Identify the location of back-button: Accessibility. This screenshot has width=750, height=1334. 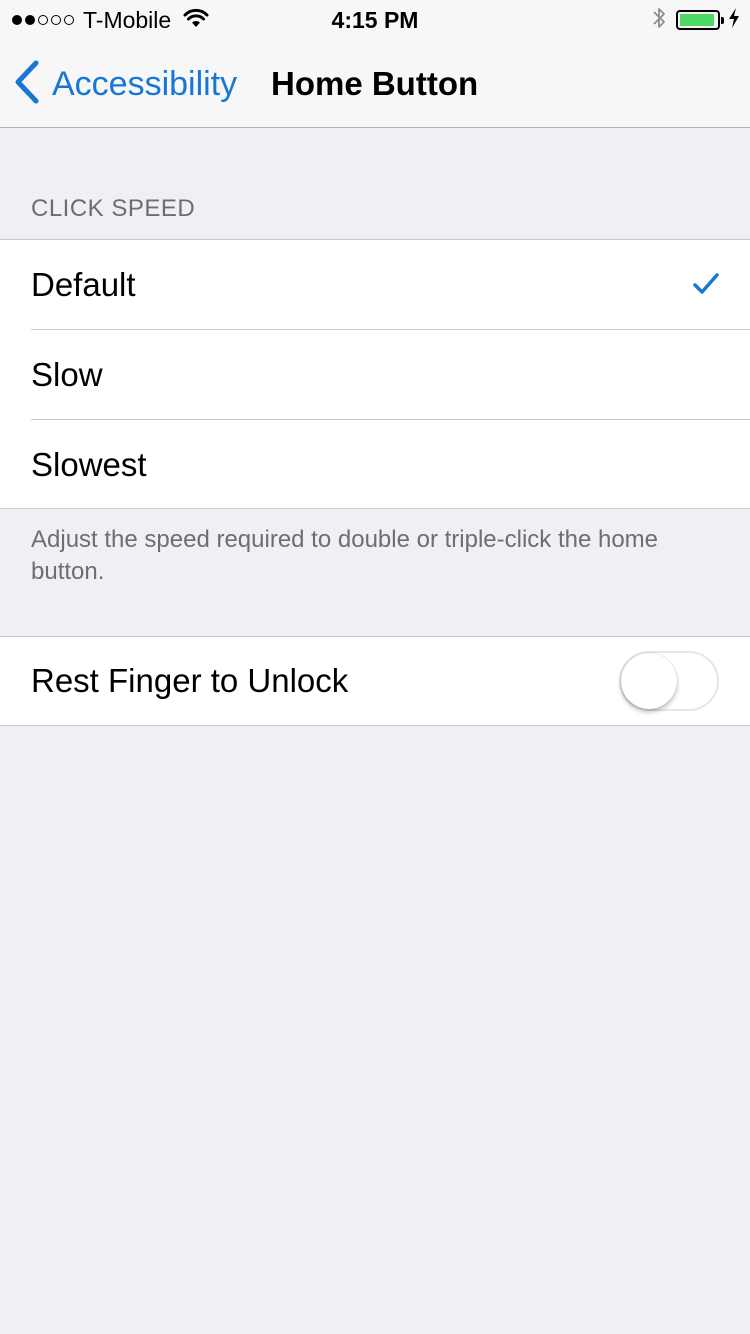
(126, 84).